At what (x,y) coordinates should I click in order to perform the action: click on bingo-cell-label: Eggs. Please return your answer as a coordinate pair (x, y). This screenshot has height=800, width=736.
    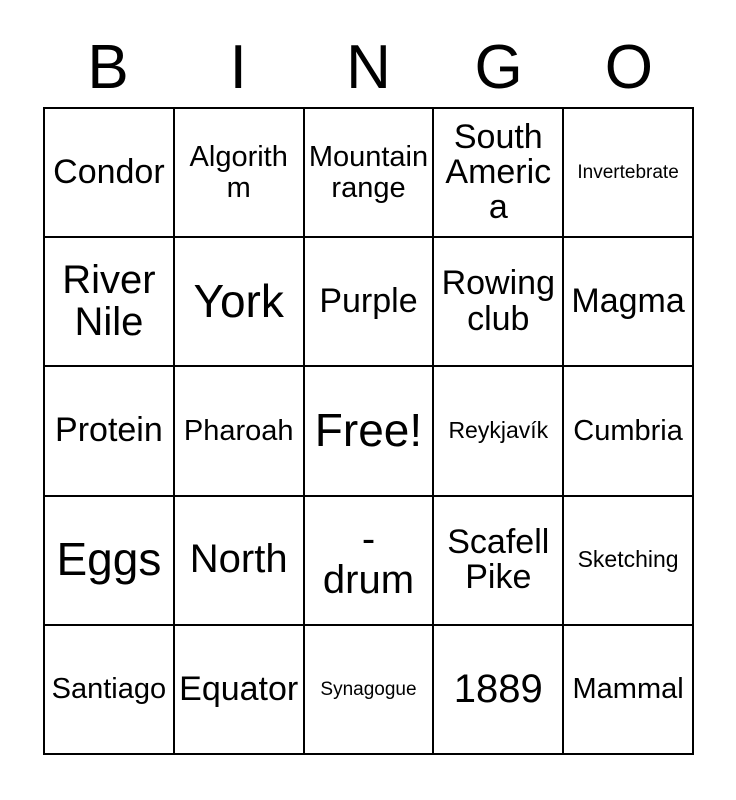
    Looking at the image, I should click on (109, 559).